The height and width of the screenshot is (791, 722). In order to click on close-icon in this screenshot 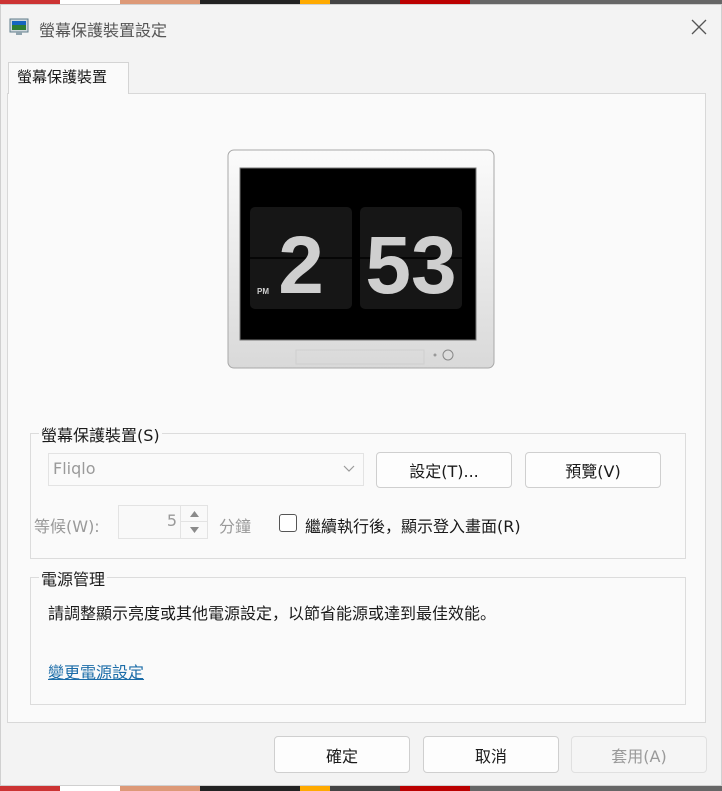, I will do `click(699, 27)`.